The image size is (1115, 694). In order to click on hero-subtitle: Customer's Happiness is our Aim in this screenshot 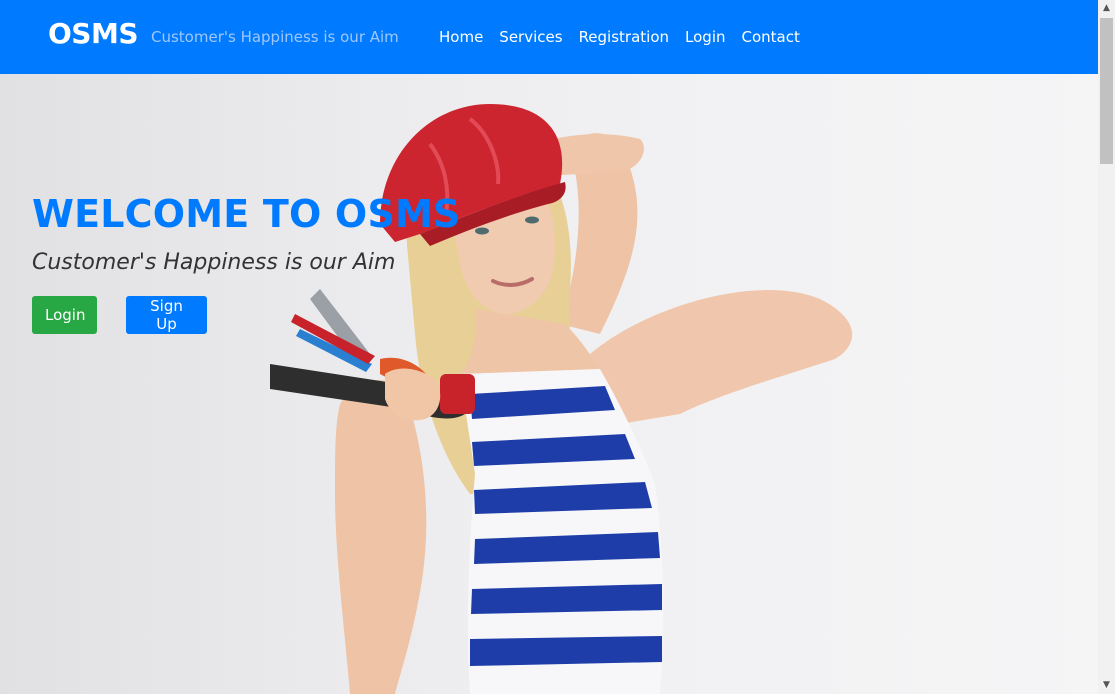, I will do `click(214, 262)`.